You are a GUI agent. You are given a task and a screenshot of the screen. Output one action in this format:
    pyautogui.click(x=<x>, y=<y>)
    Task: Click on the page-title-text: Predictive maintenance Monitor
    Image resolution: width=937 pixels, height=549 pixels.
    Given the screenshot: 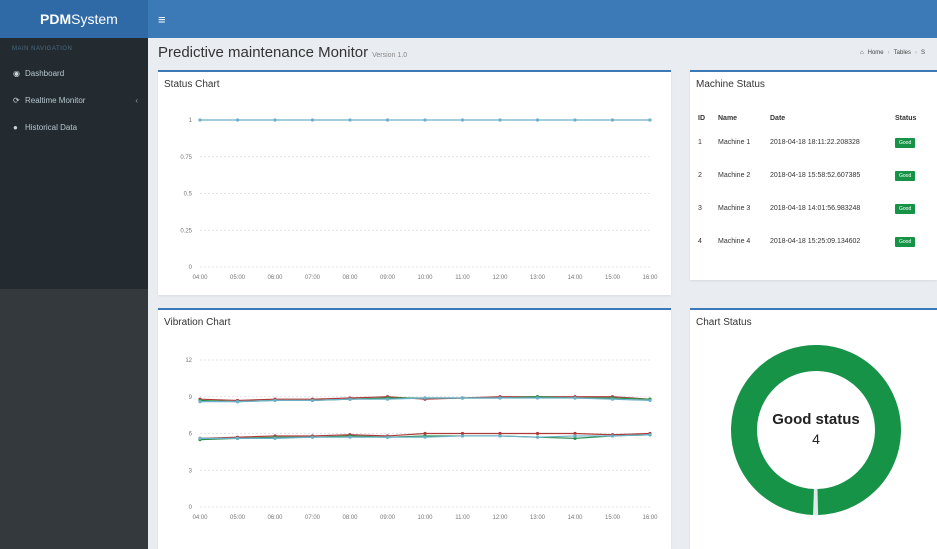 What is the action you would take?
    pyautogui.click(x=263, y=52)
    